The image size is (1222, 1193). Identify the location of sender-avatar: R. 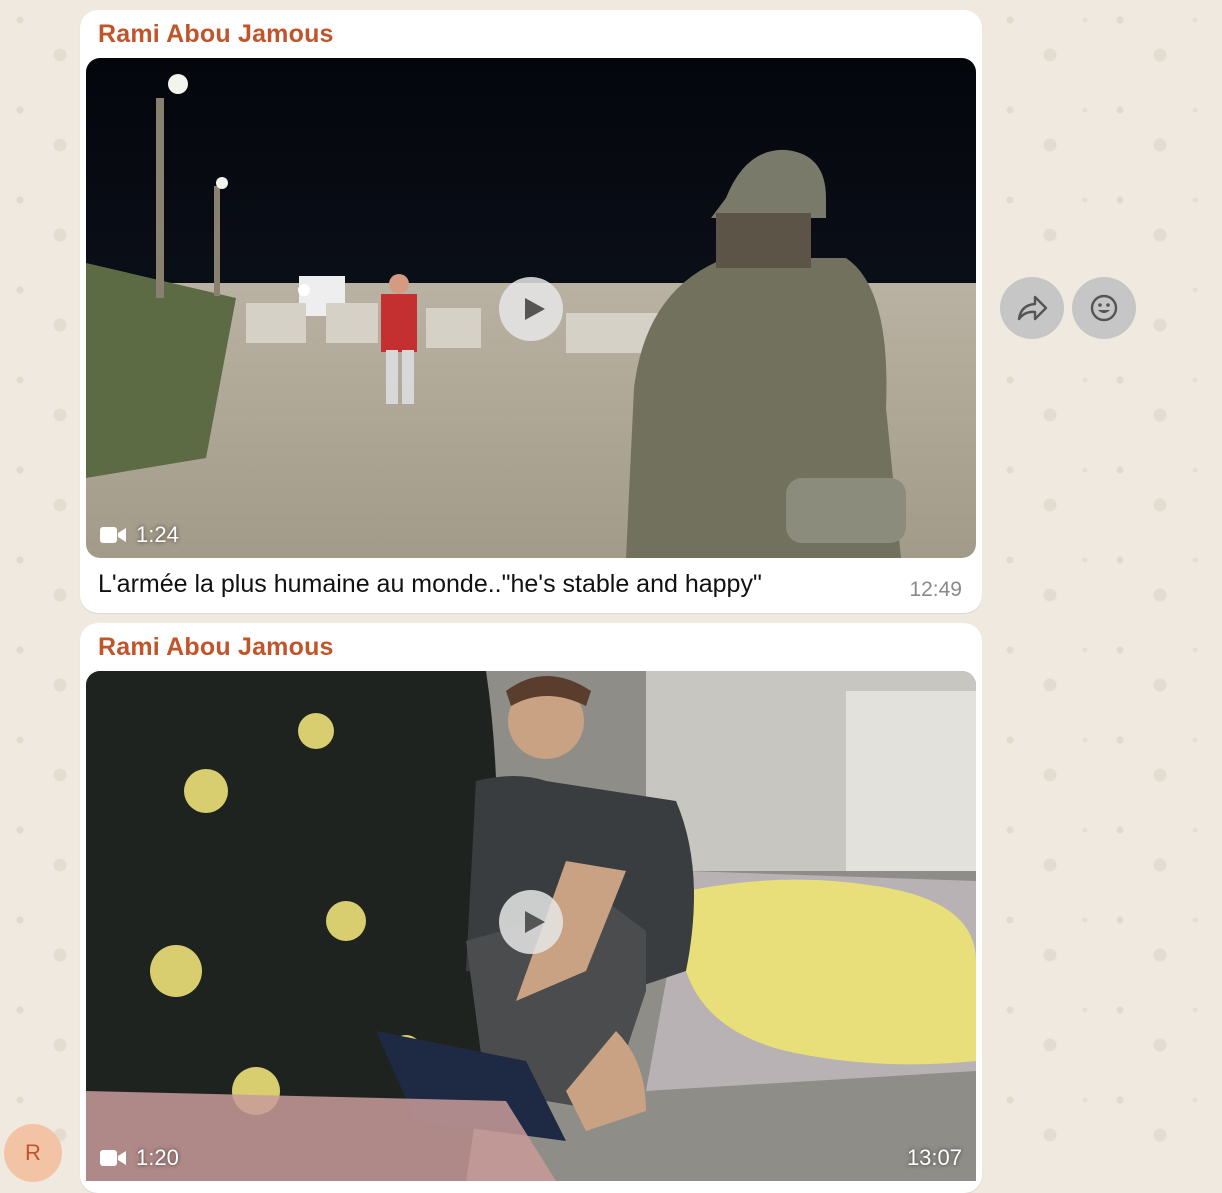
(33, 1153).